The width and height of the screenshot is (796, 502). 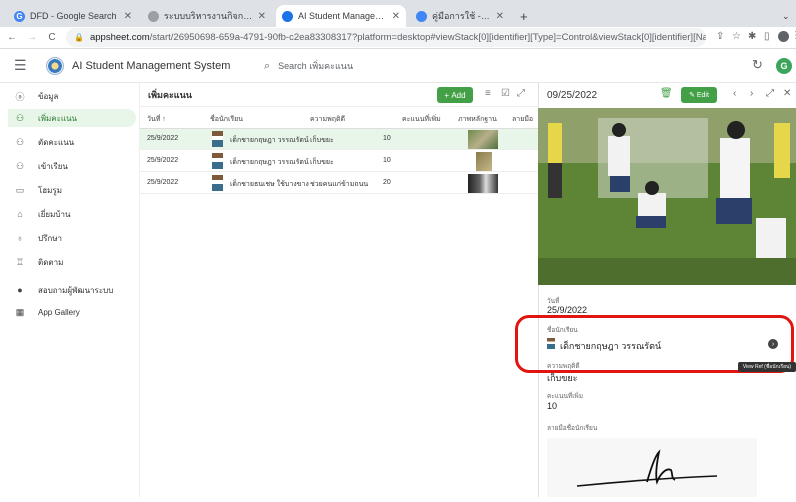 What do you see at coordinates (59, 312) in the screenshot?
I see `sidebar-item-label: App Gallery` at bounding box center [59, 312].